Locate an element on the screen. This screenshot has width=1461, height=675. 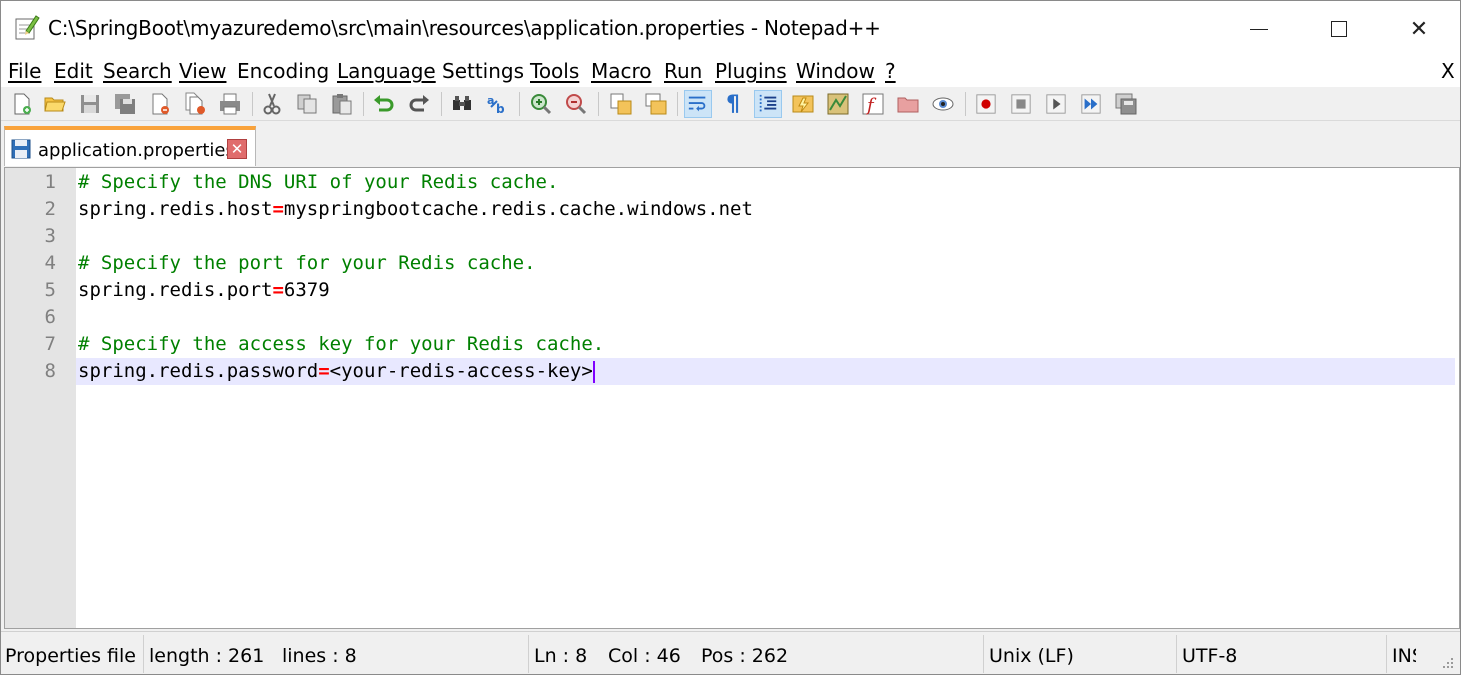
menu-macro: Macro is located at coordinates (621, 71).